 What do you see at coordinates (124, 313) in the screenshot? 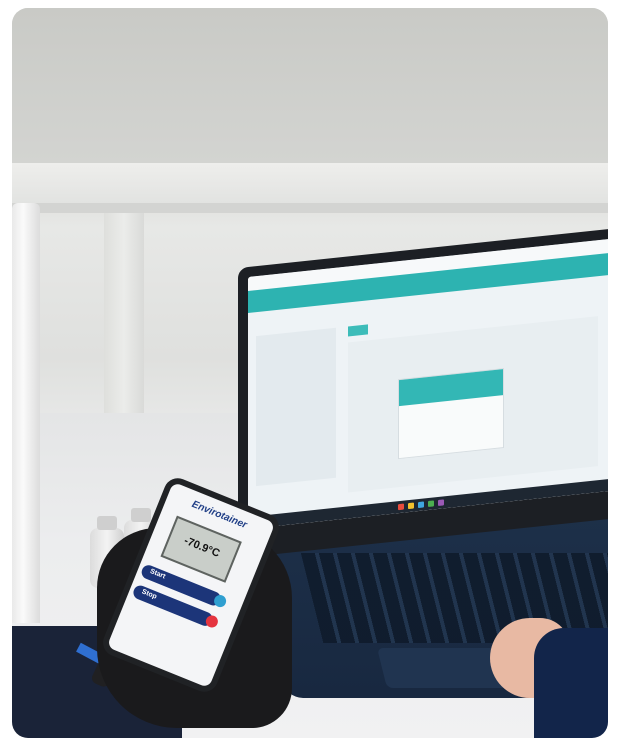
I see `background-post` at bounding box center [124, 313].